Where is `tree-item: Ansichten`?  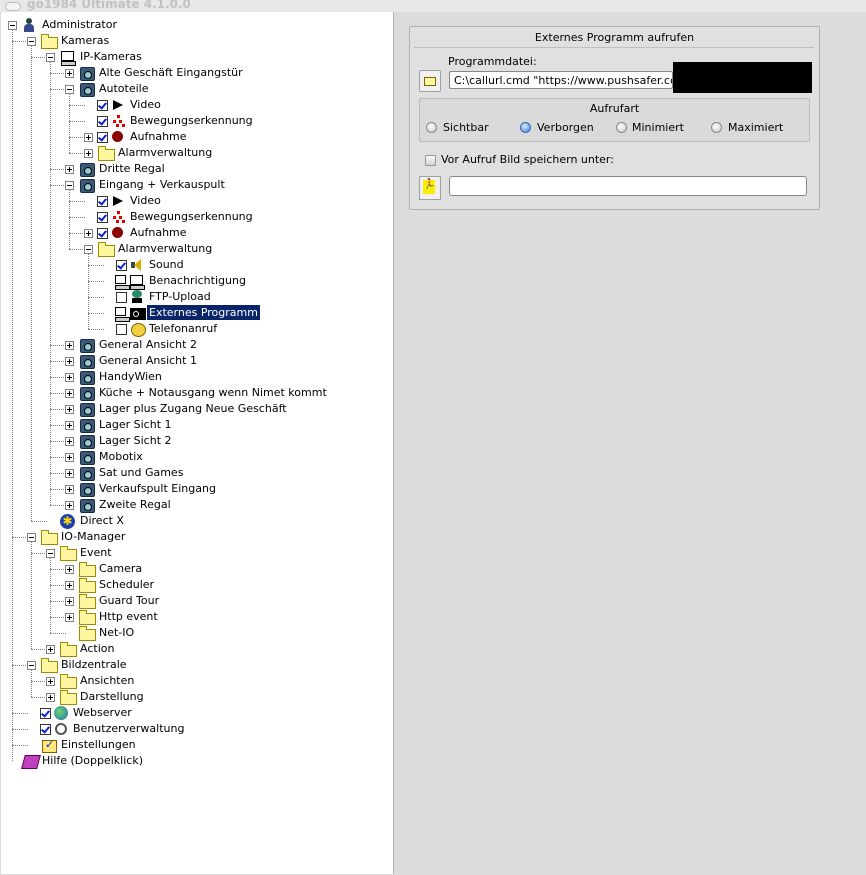 tree-item: Ansichten is located at coordinates (196, 681).